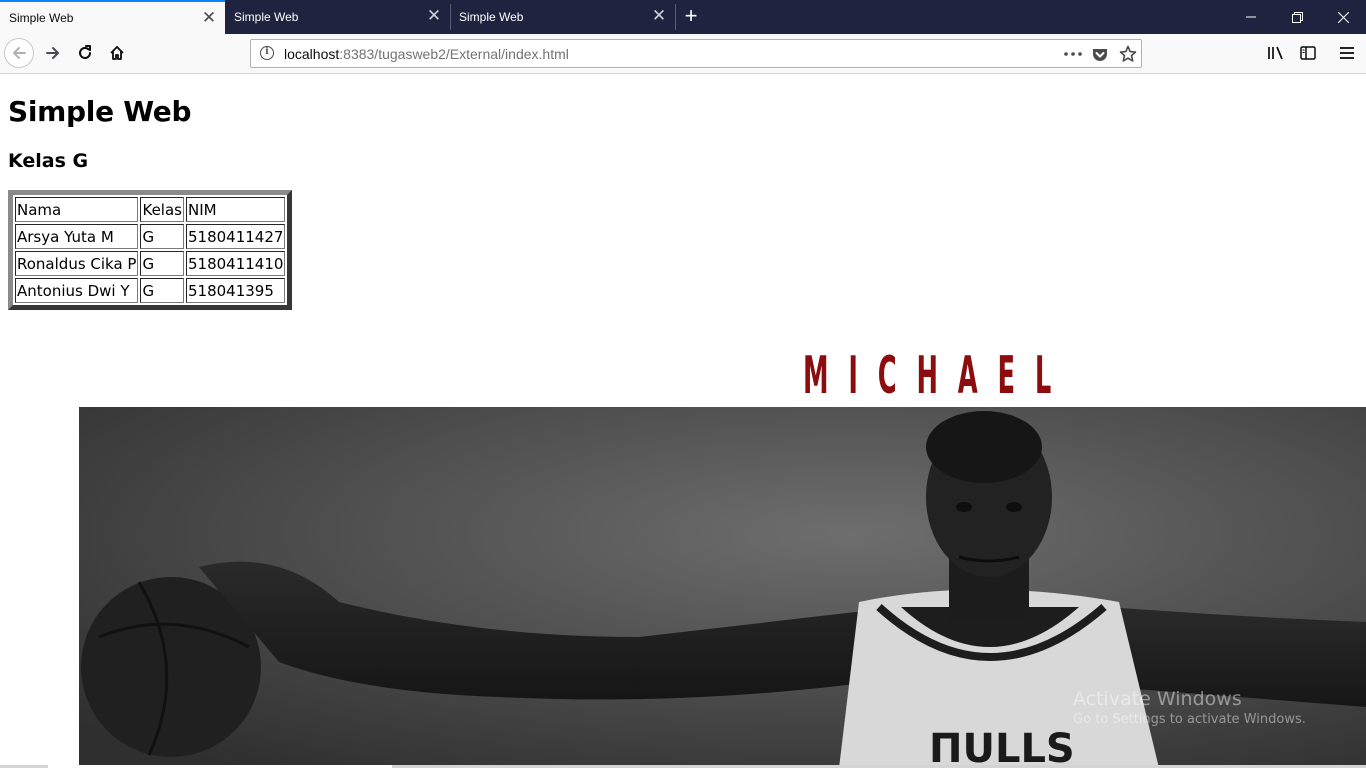 The height and width of the screenshot is (768, 1366). What do you see at coordinates (1073, 54) in the screenshot?
I see `more-icon` at bounding box center [1073, 54].